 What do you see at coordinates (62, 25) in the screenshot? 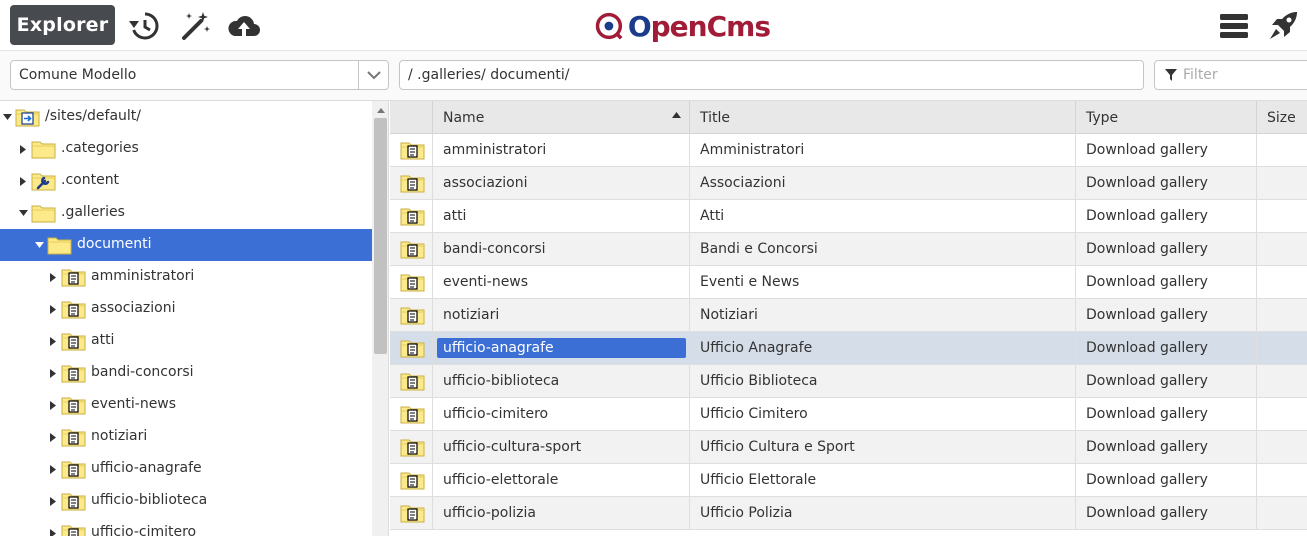
I see `explorer-app-button: Explorer` at bounding box center [62, 25].